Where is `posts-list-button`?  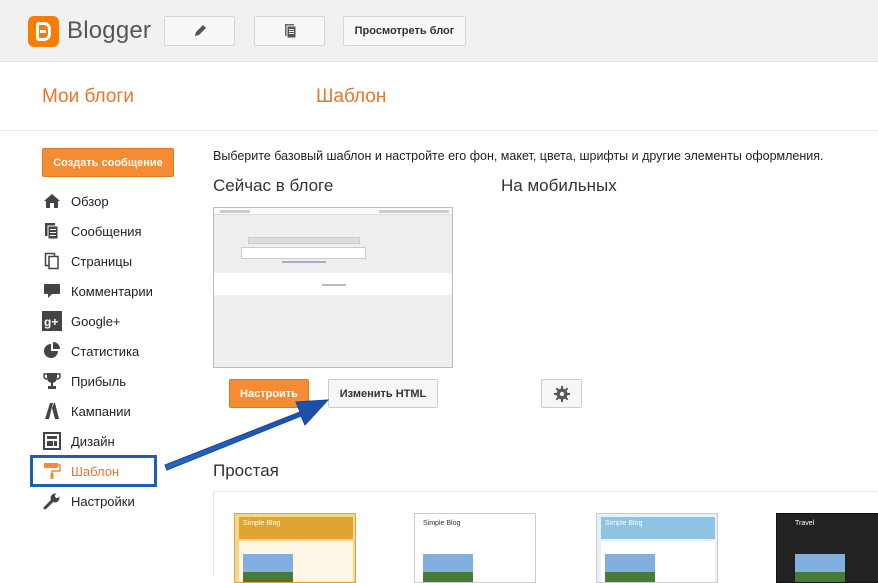 posts-list-button is located at coordinates (289, 31).